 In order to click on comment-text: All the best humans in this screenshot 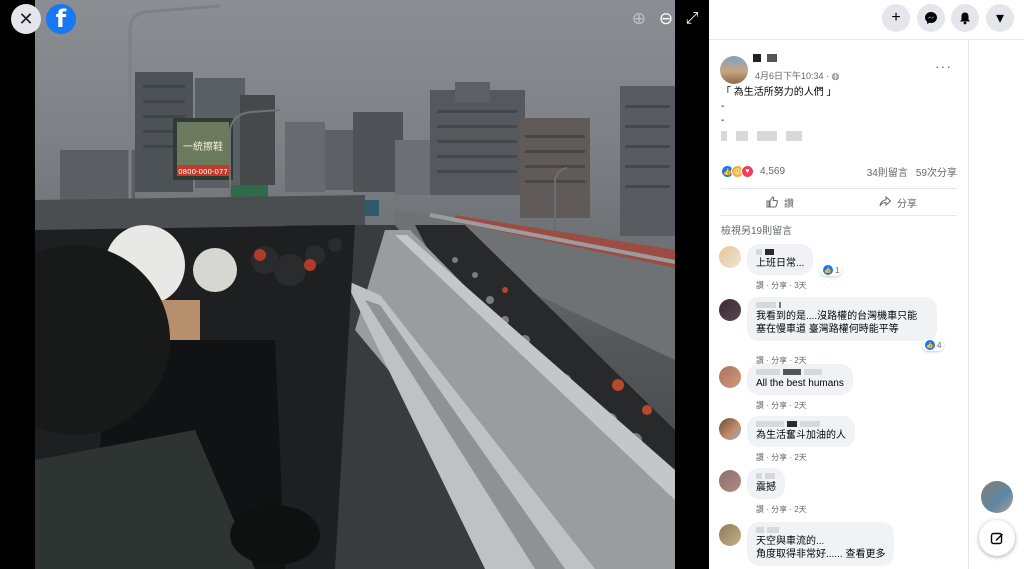, I will do `click(800, 383)`.